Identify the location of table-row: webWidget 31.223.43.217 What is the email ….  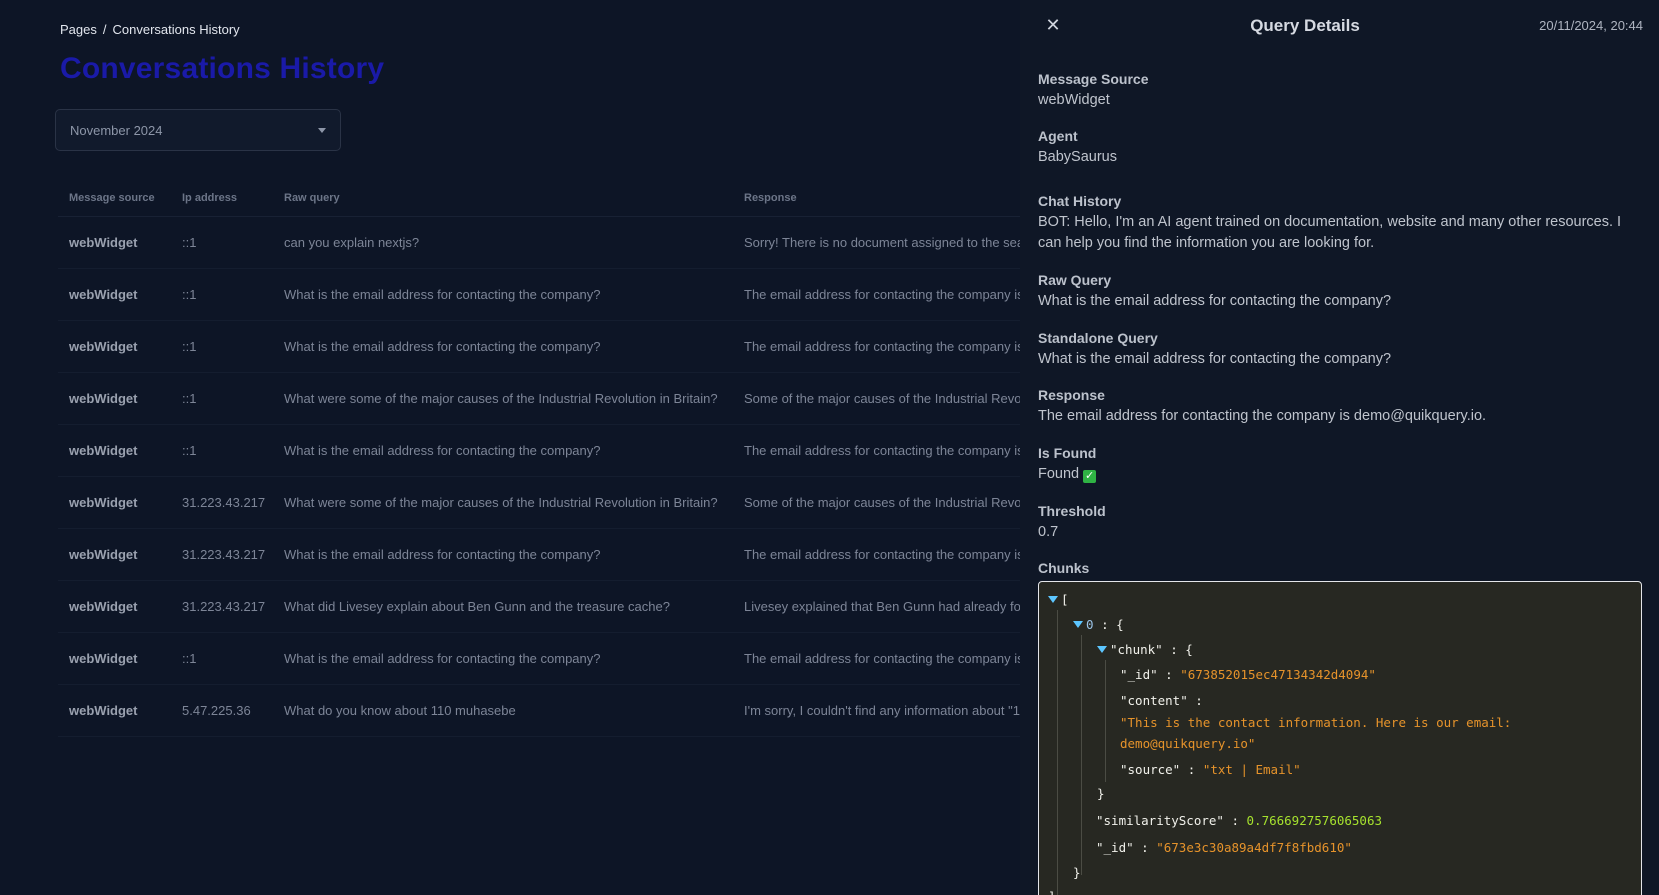
(539, 555).